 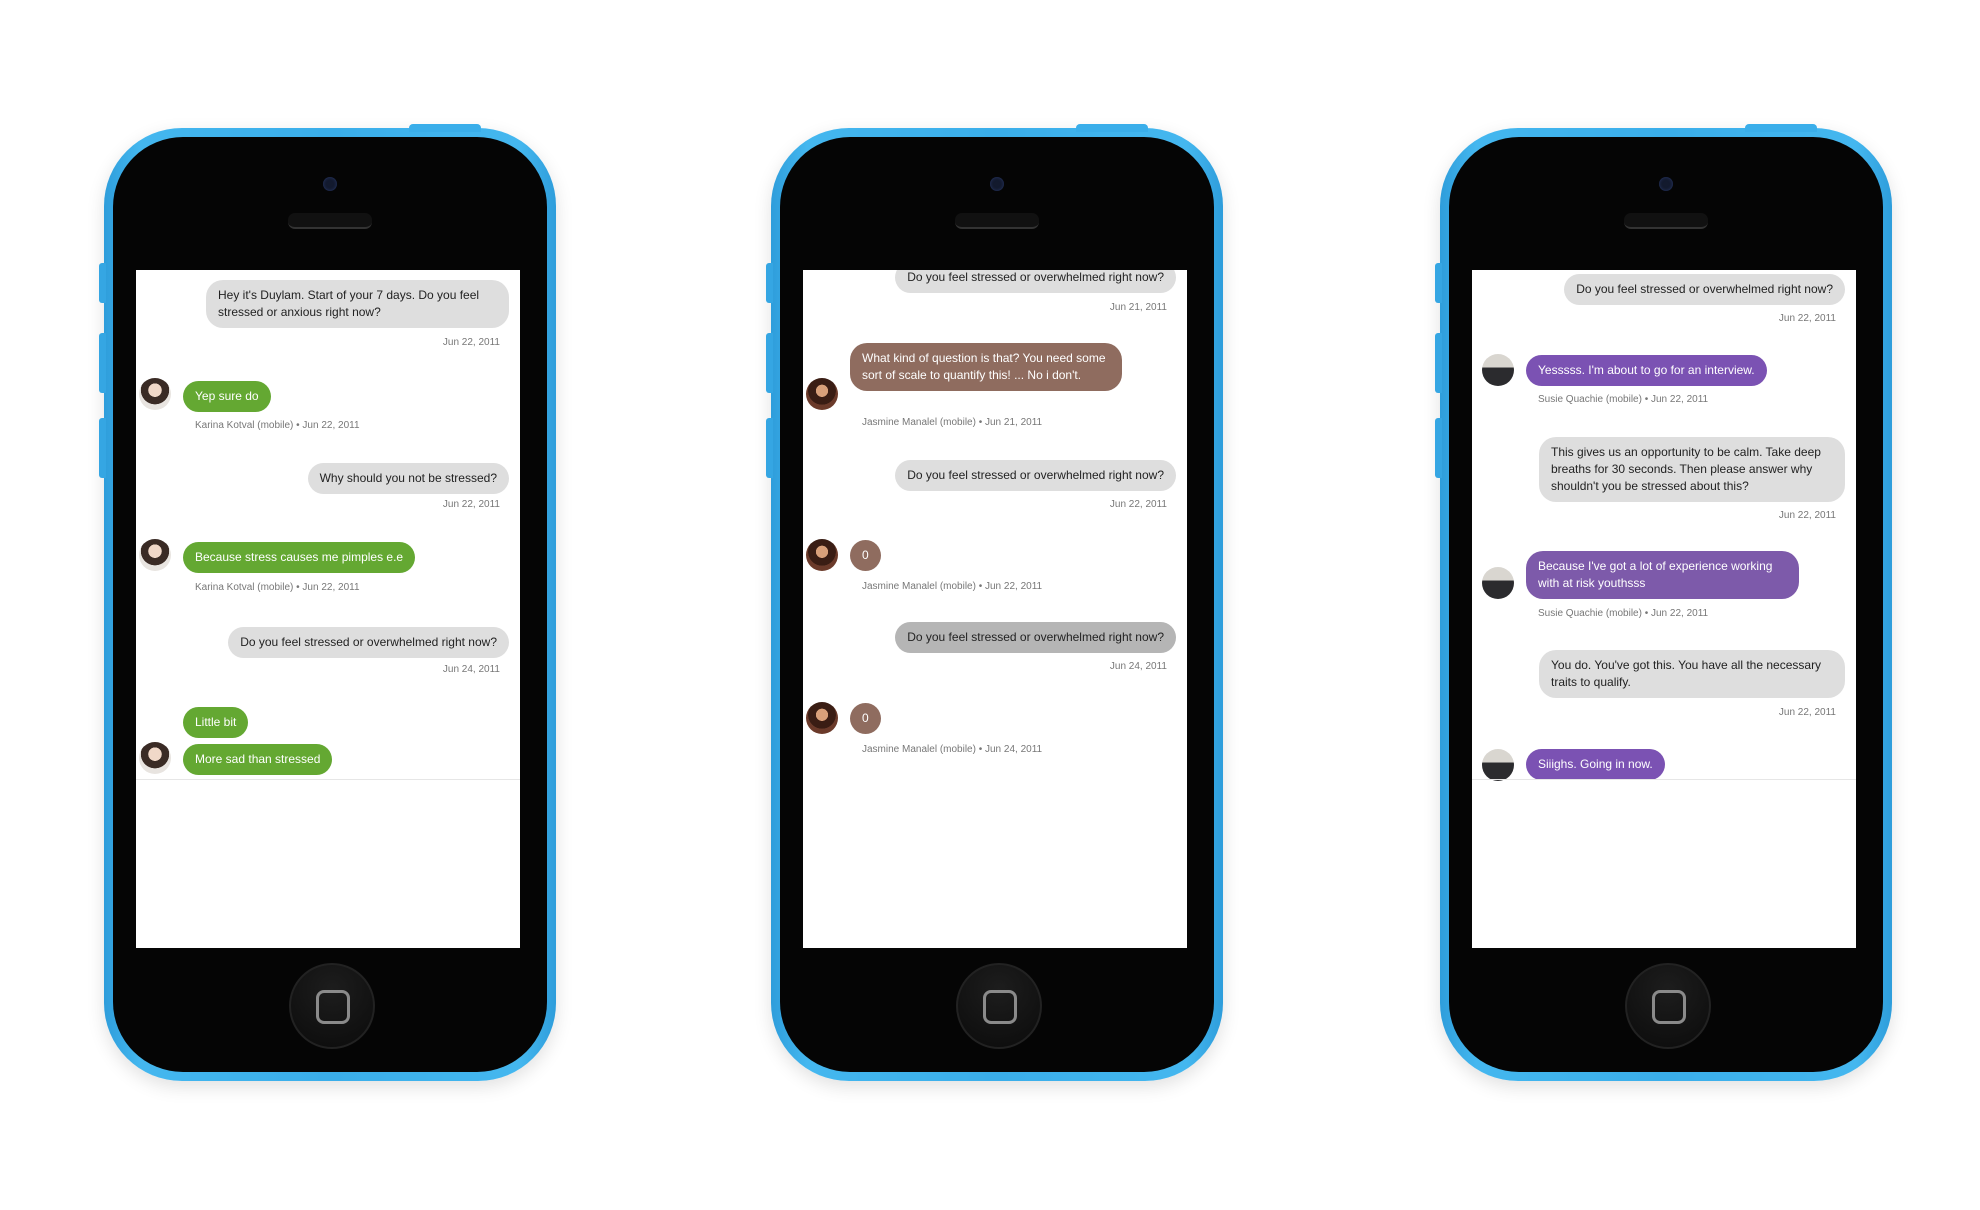 What do you see at coordinates (408, 478) in the screenshot?
I see `outgoing-message-bubble: Why should you not be stressed?` at bounding box center [408, 478].